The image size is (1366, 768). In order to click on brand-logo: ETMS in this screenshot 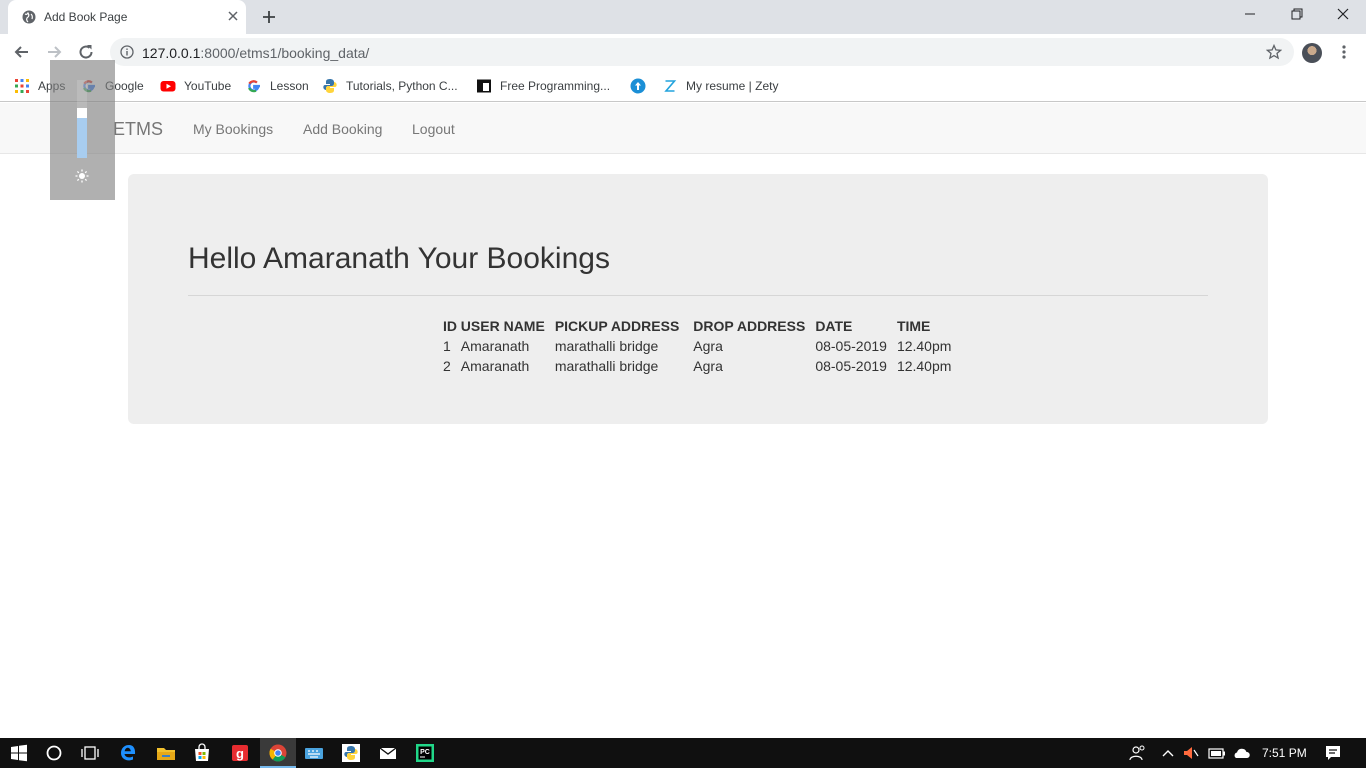, I will do `click(138, 129)`.